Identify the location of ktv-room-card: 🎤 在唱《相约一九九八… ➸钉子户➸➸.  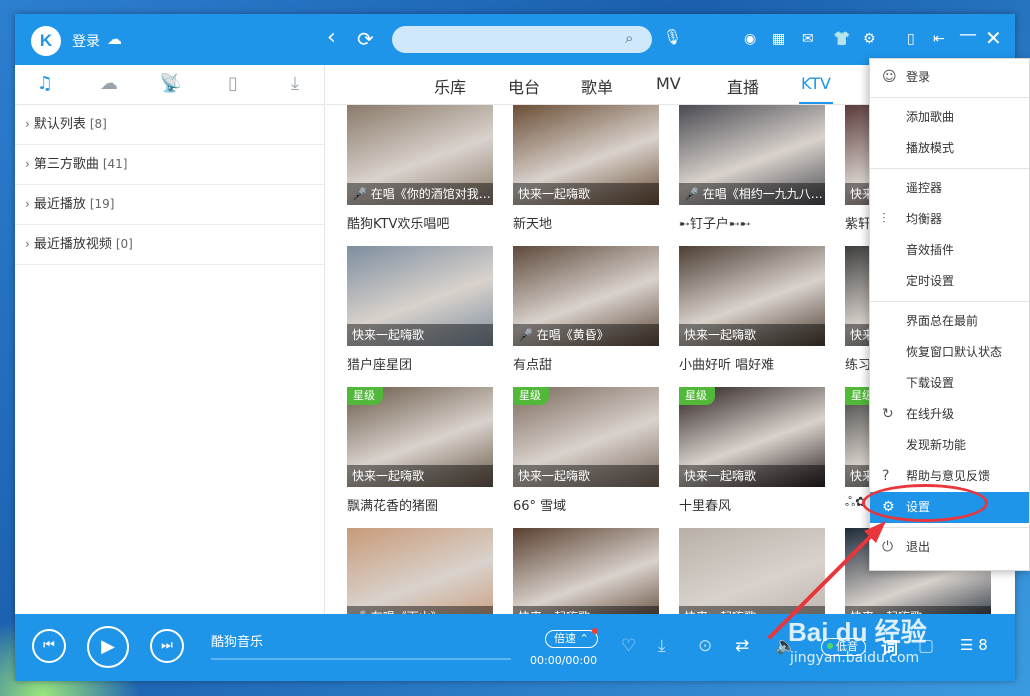
(752, 168).